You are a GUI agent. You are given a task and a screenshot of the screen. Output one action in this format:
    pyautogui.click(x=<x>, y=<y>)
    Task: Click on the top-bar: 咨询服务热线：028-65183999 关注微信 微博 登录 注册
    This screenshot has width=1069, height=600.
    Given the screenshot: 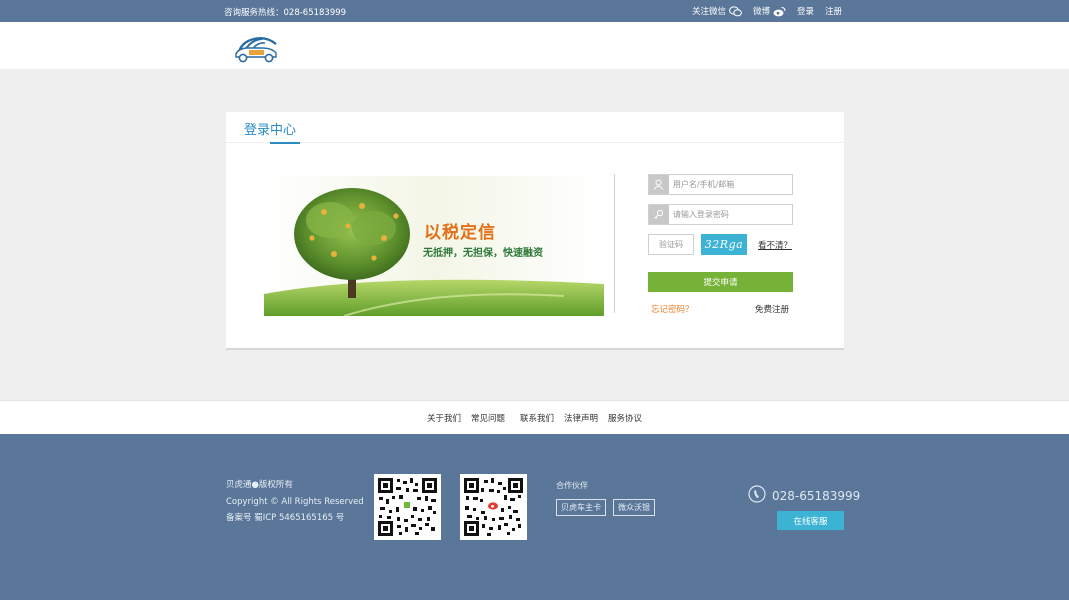 What is the action you would take?
    pyautogui.click(x=534, y=11)
    